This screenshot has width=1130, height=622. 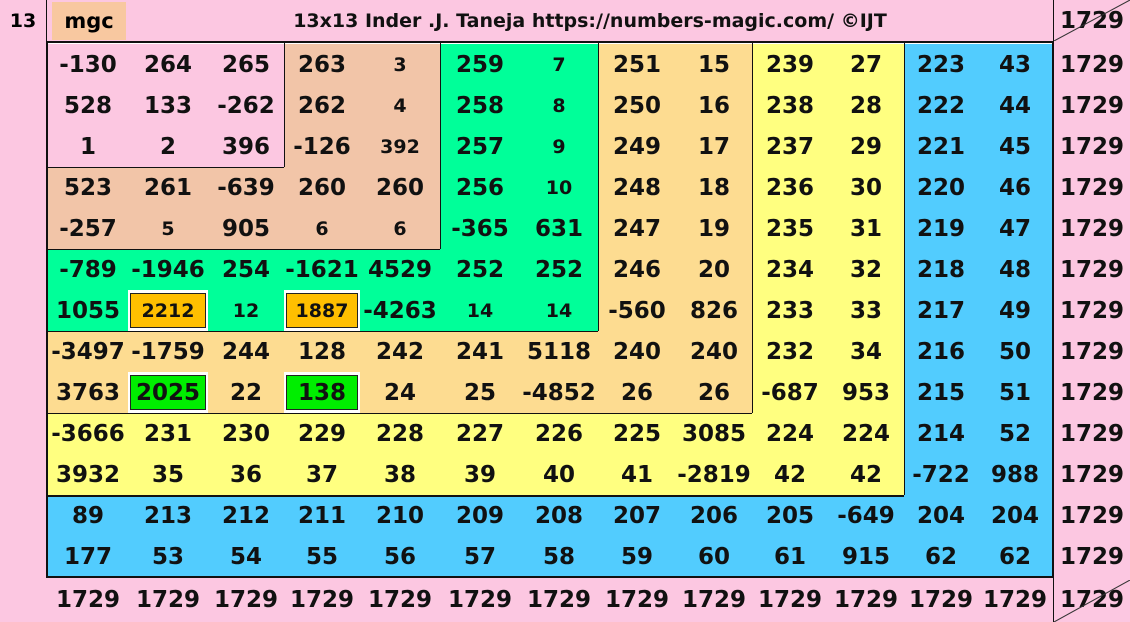 I want to click on grid-cell: 4529, so click(x=400, y=269).